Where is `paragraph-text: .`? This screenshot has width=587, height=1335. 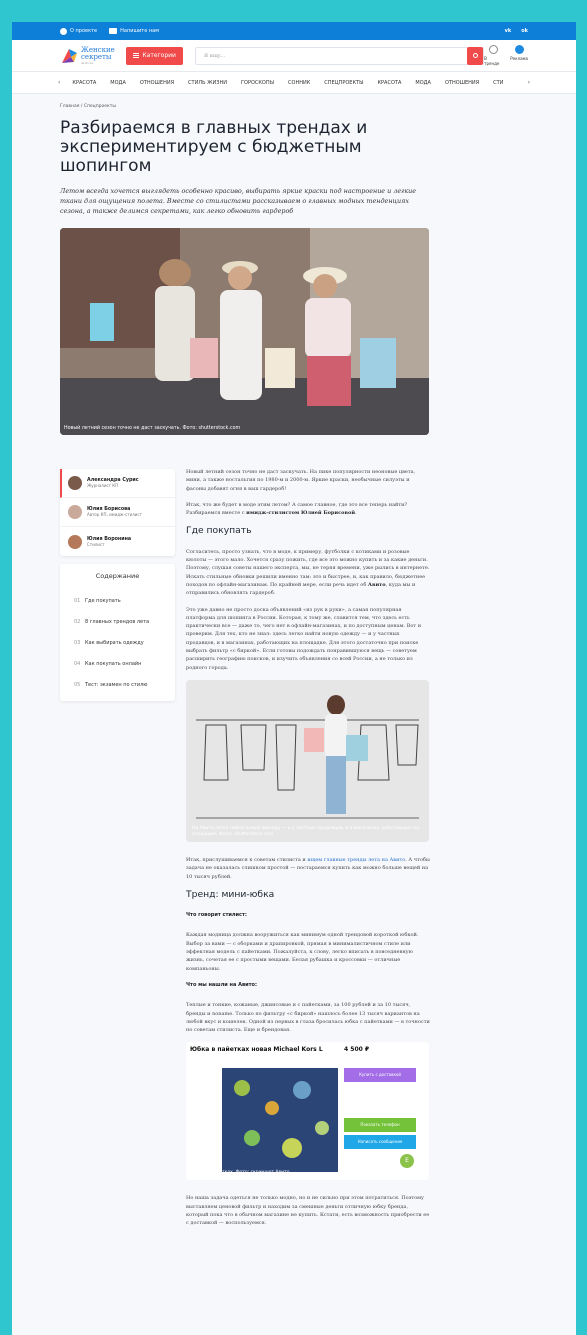 paragraph-text: . is located at coordinates (356, 513).